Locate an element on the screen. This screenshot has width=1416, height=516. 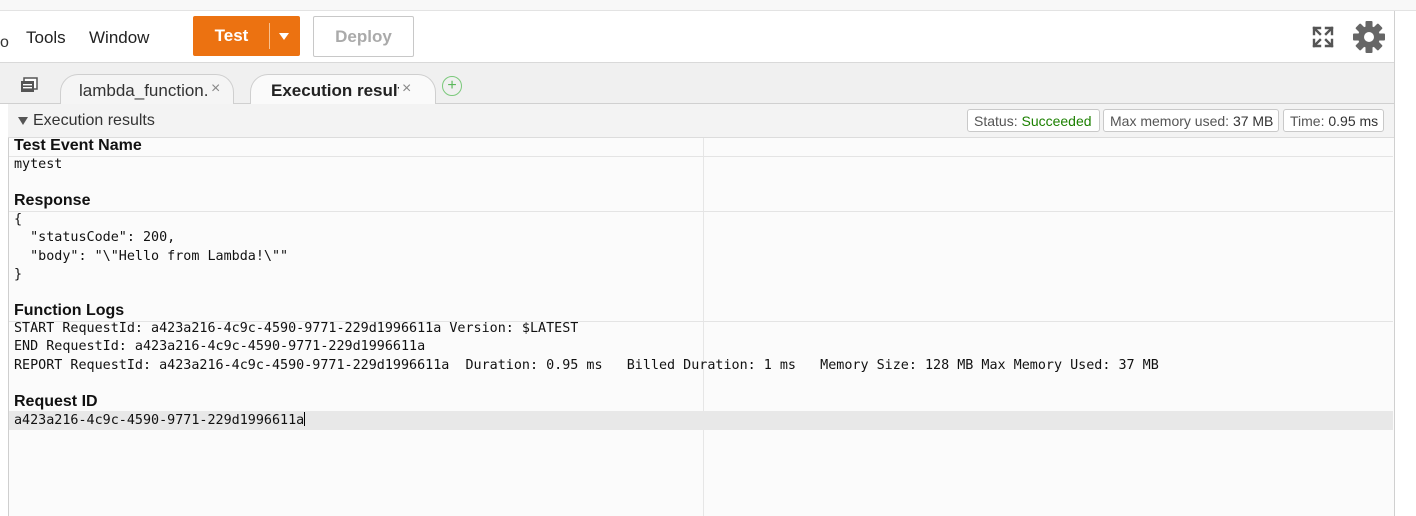
section-divider is located at coordinates (701, 156).